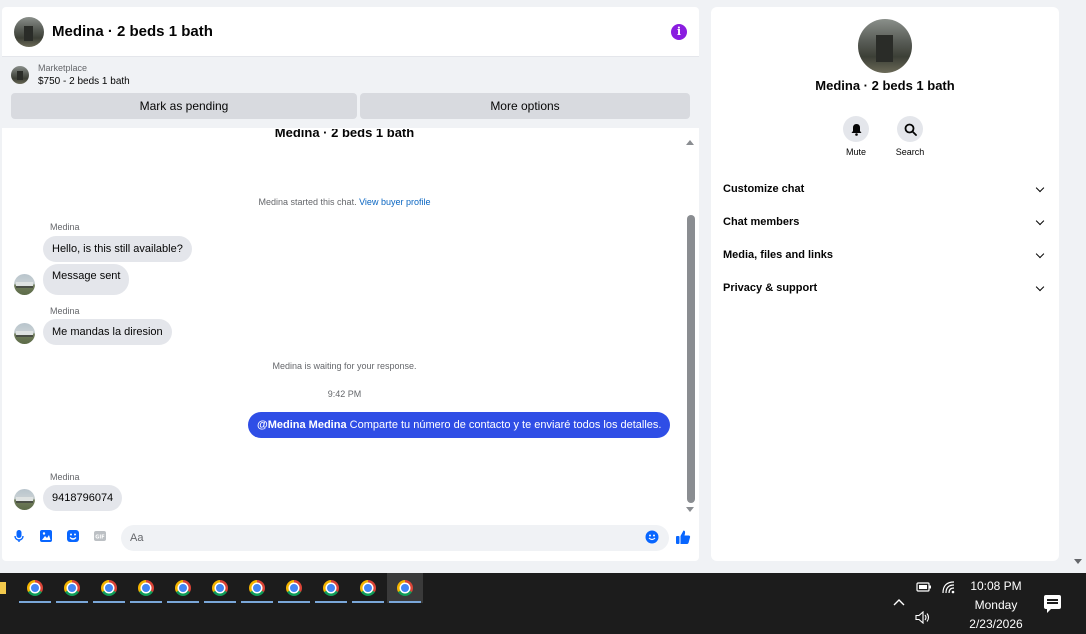 The width and height of the screenshot is (1086, 634). What do you see at coordinates (683, 537) in the screenshot?
I see `thumbs-up-icon` at bounding box center [683, 537].